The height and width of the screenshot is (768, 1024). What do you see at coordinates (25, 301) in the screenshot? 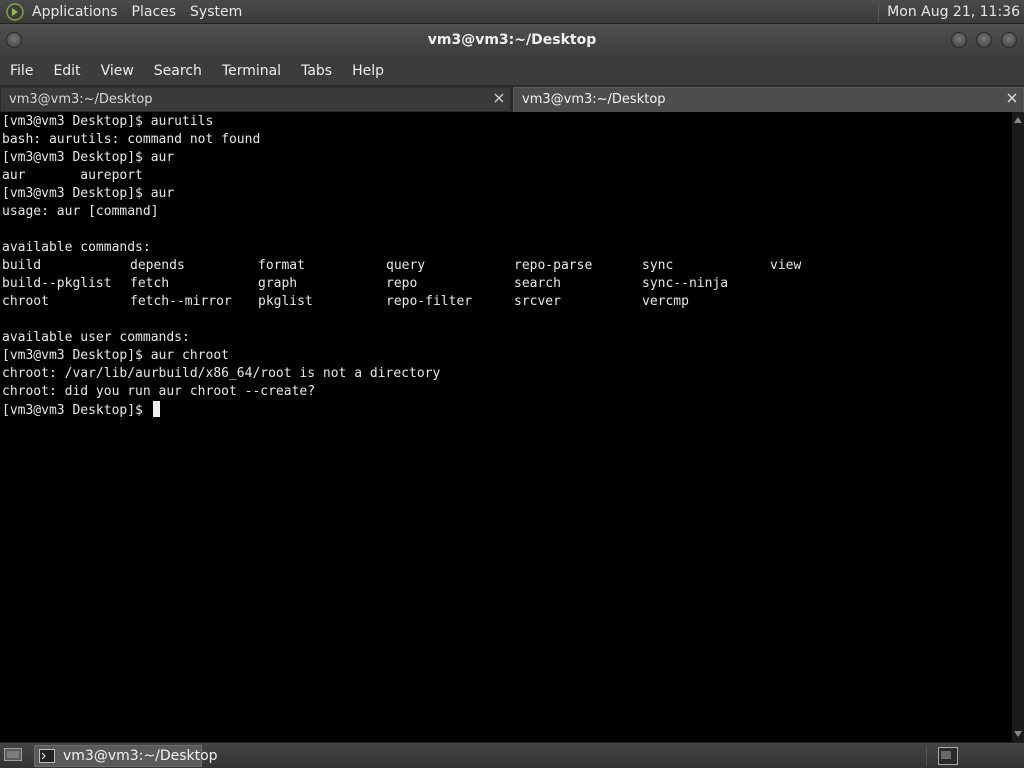
I see `command-name: chroot` at bounding box center [25, 301].